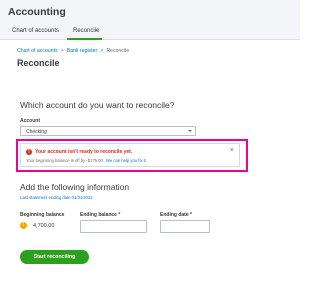  Describe the element at coordinates (126, 160) in the screenshot. I see `alert-help-link: We can help you fix it.` at that location.